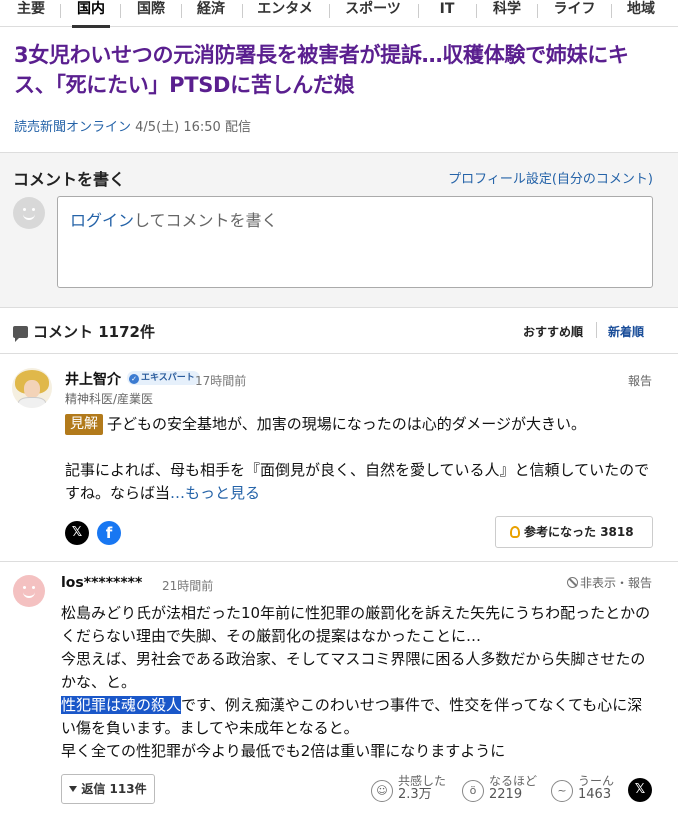 This screenshot has width=678, height=826. I want to click on nav-tab-sports: スポーツ, so click(373, 13).